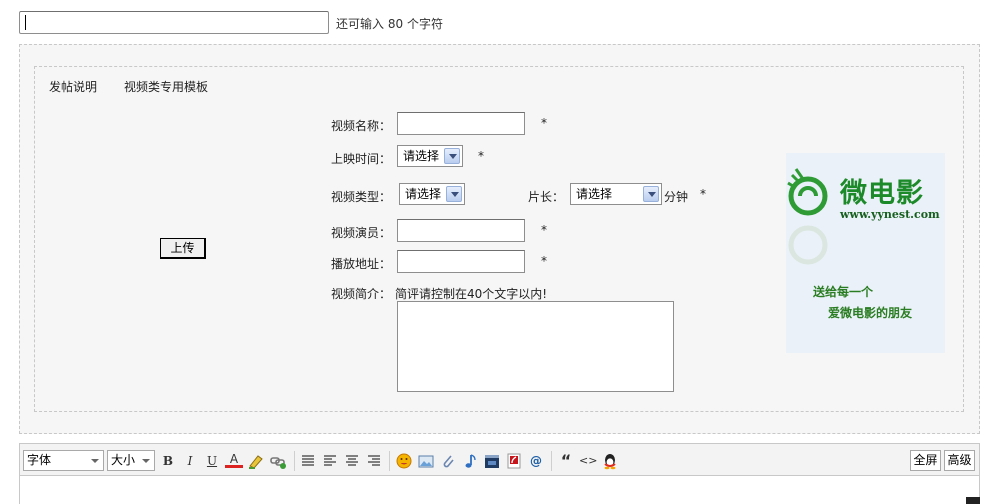 Image resolution: width=985 pixels, height=504 pixels. Describe the element at coordinates (256, 461) in the screenshot. I see `highlight-icon` at that location.